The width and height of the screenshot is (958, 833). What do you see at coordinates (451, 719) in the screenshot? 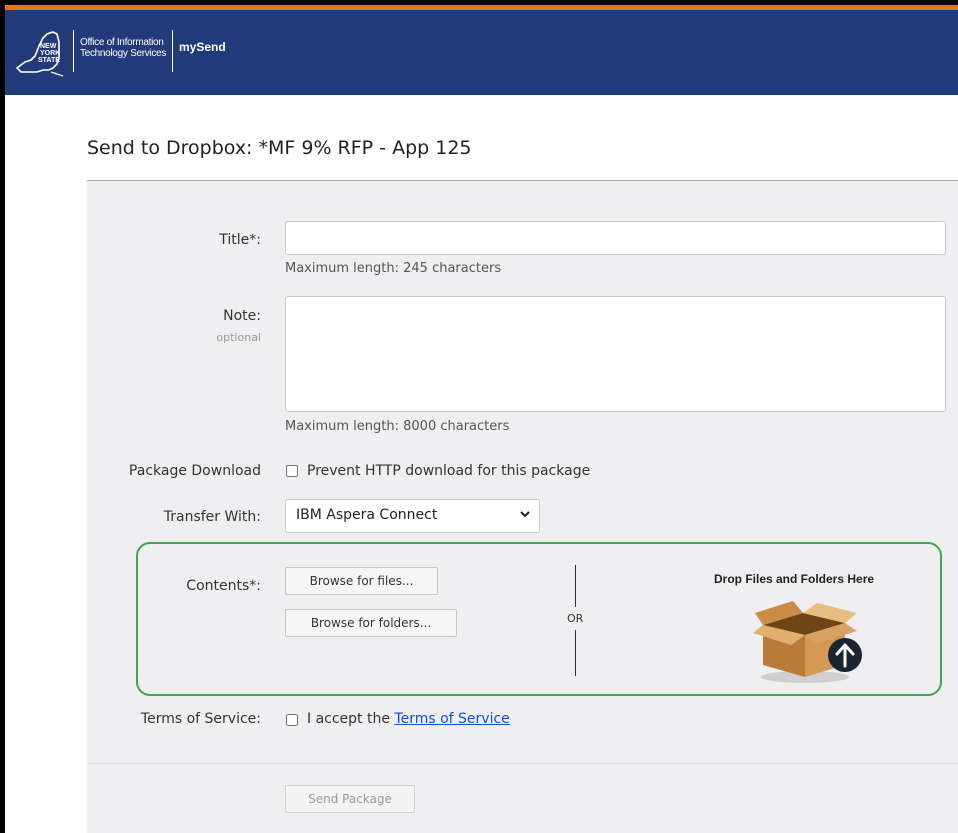
I see `terms-of-service-link: Terms of Service` at bounding box center [451, 719].